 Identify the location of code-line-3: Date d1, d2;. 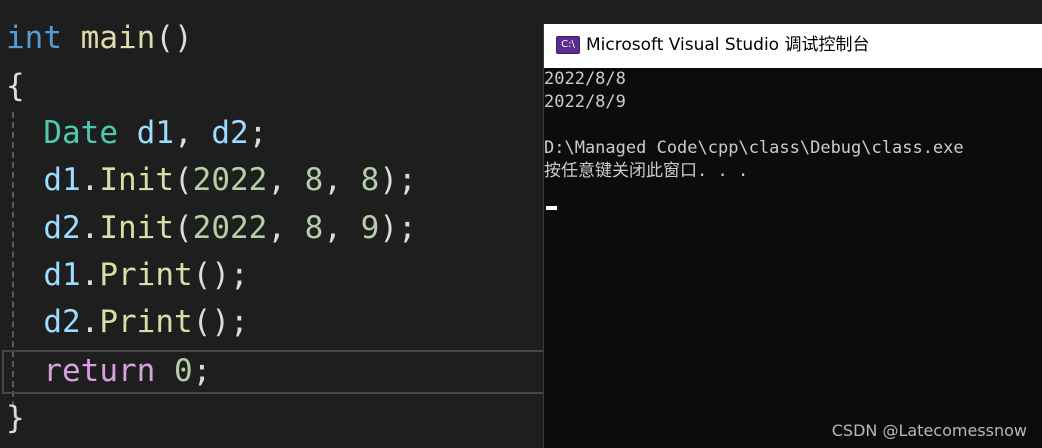
(136, 133).